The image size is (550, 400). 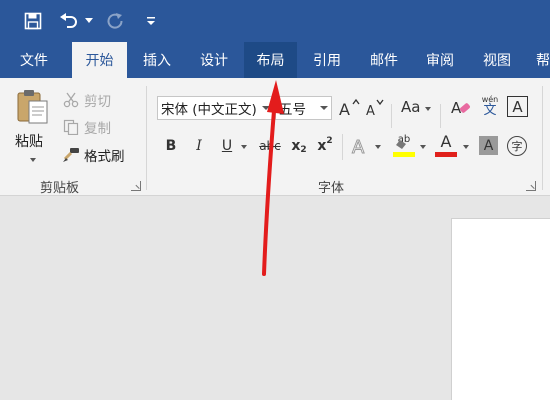 I want to click on redo-icon, so click(x=115, y=21).